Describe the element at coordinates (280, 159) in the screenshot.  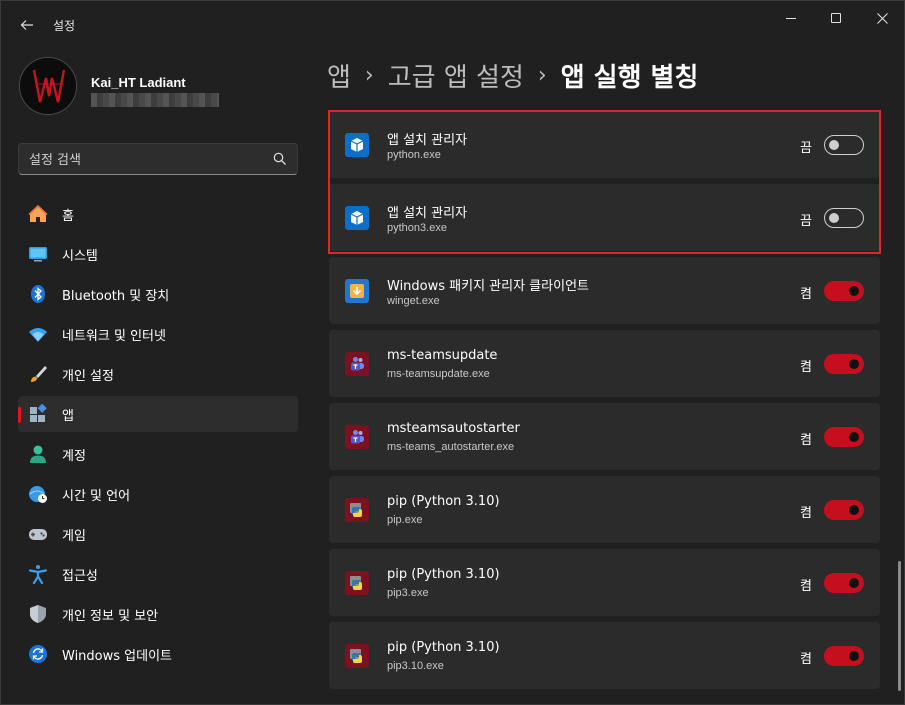
I see `search-icon` at that location.